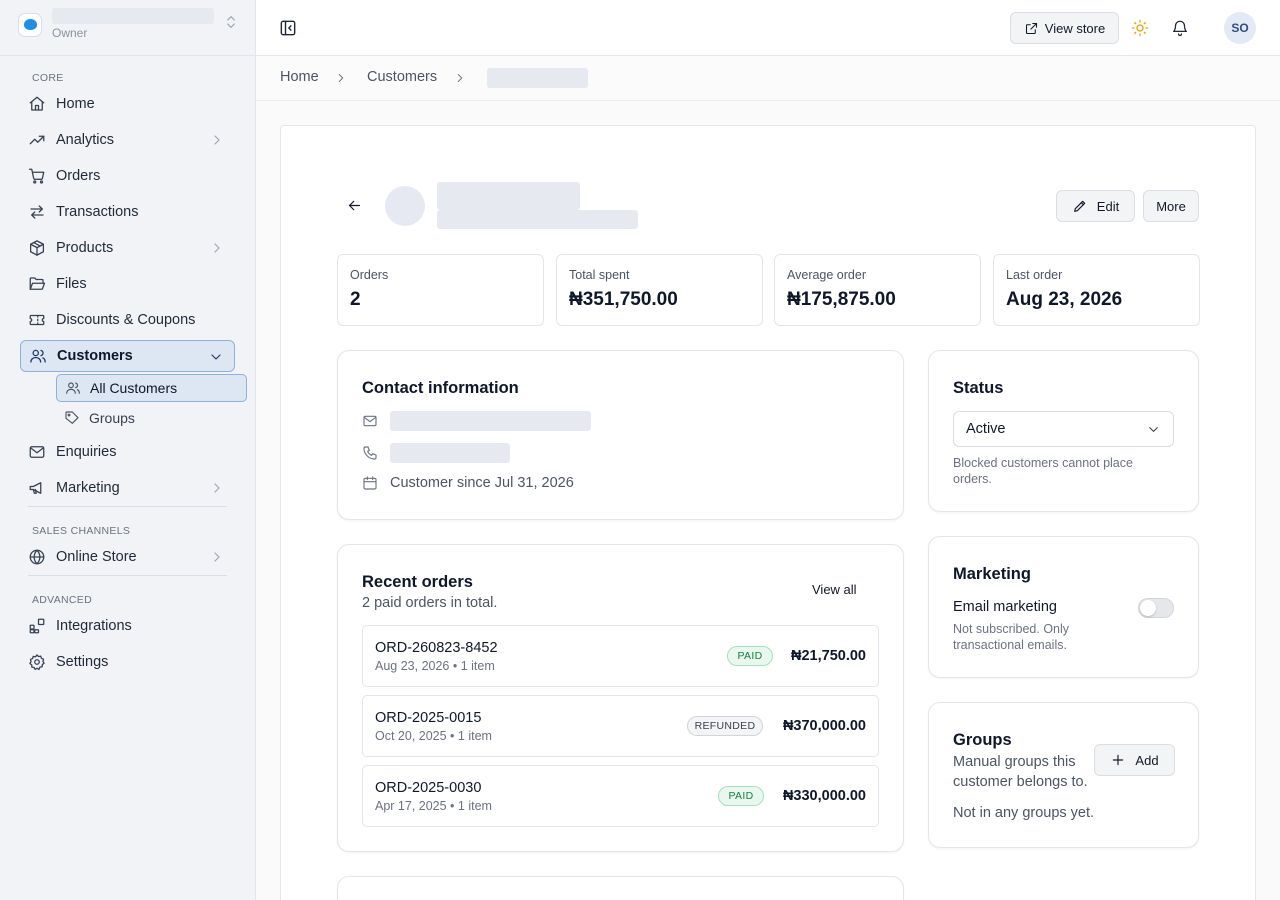 The image size is (1280, 900). Describe the element at coordinates (70, 33) in the screenshot. I see `workspace-role: Owner` at that location.